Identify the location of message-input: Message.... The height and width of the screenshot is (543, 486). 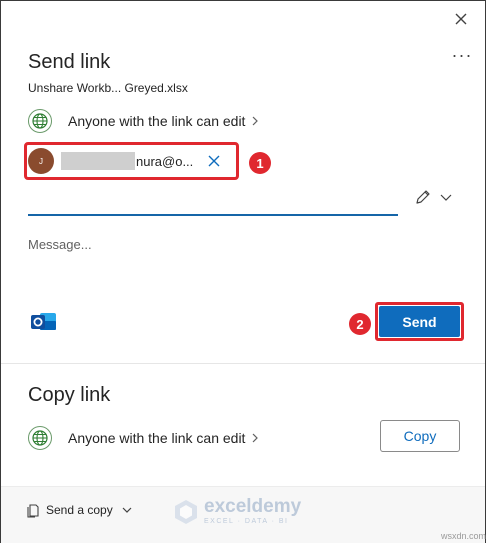
(60, 244).